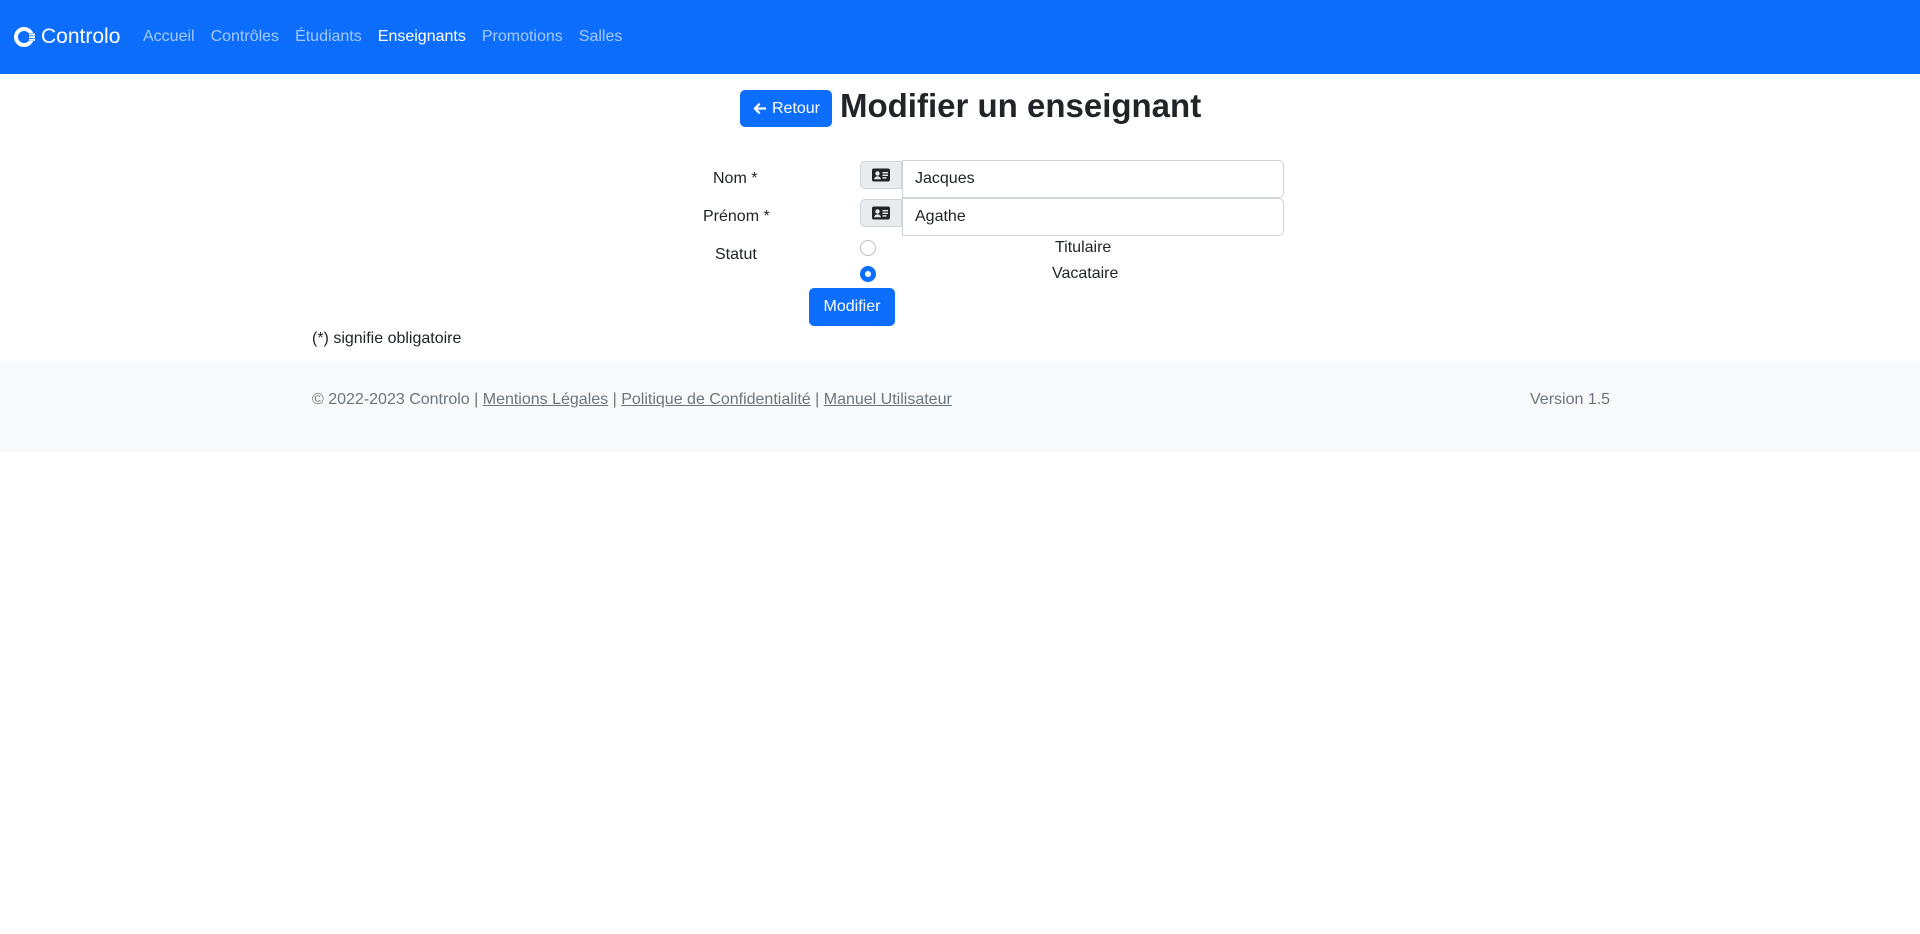 Image resolution: width=1920 pixels, height=934 pixels. What do you see at coordinates (245, 37) in the screenshot?
I see `nav-item-controles: Contrôles` at bounding box center [245, 37].